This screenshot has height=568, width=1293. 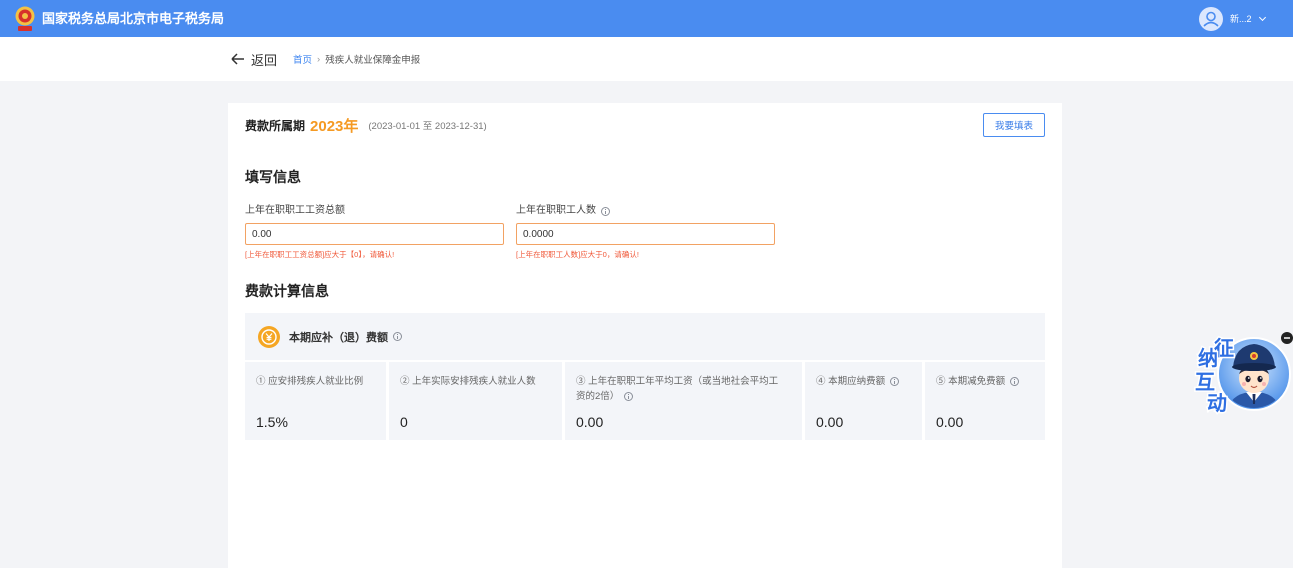 I want to click on breadcrumb-home-link: 首页, so click(x=302, y=59).